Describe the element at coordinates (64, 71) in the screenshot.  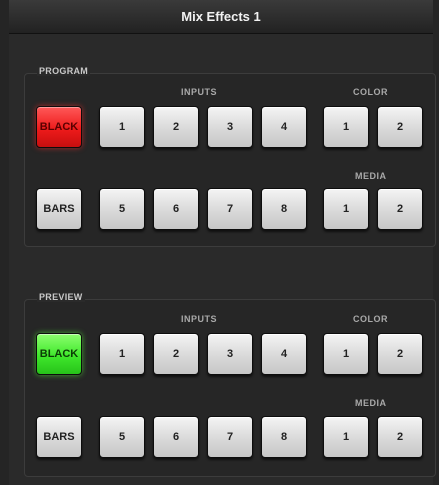
I see `program-label: PROGRAM` at that location.